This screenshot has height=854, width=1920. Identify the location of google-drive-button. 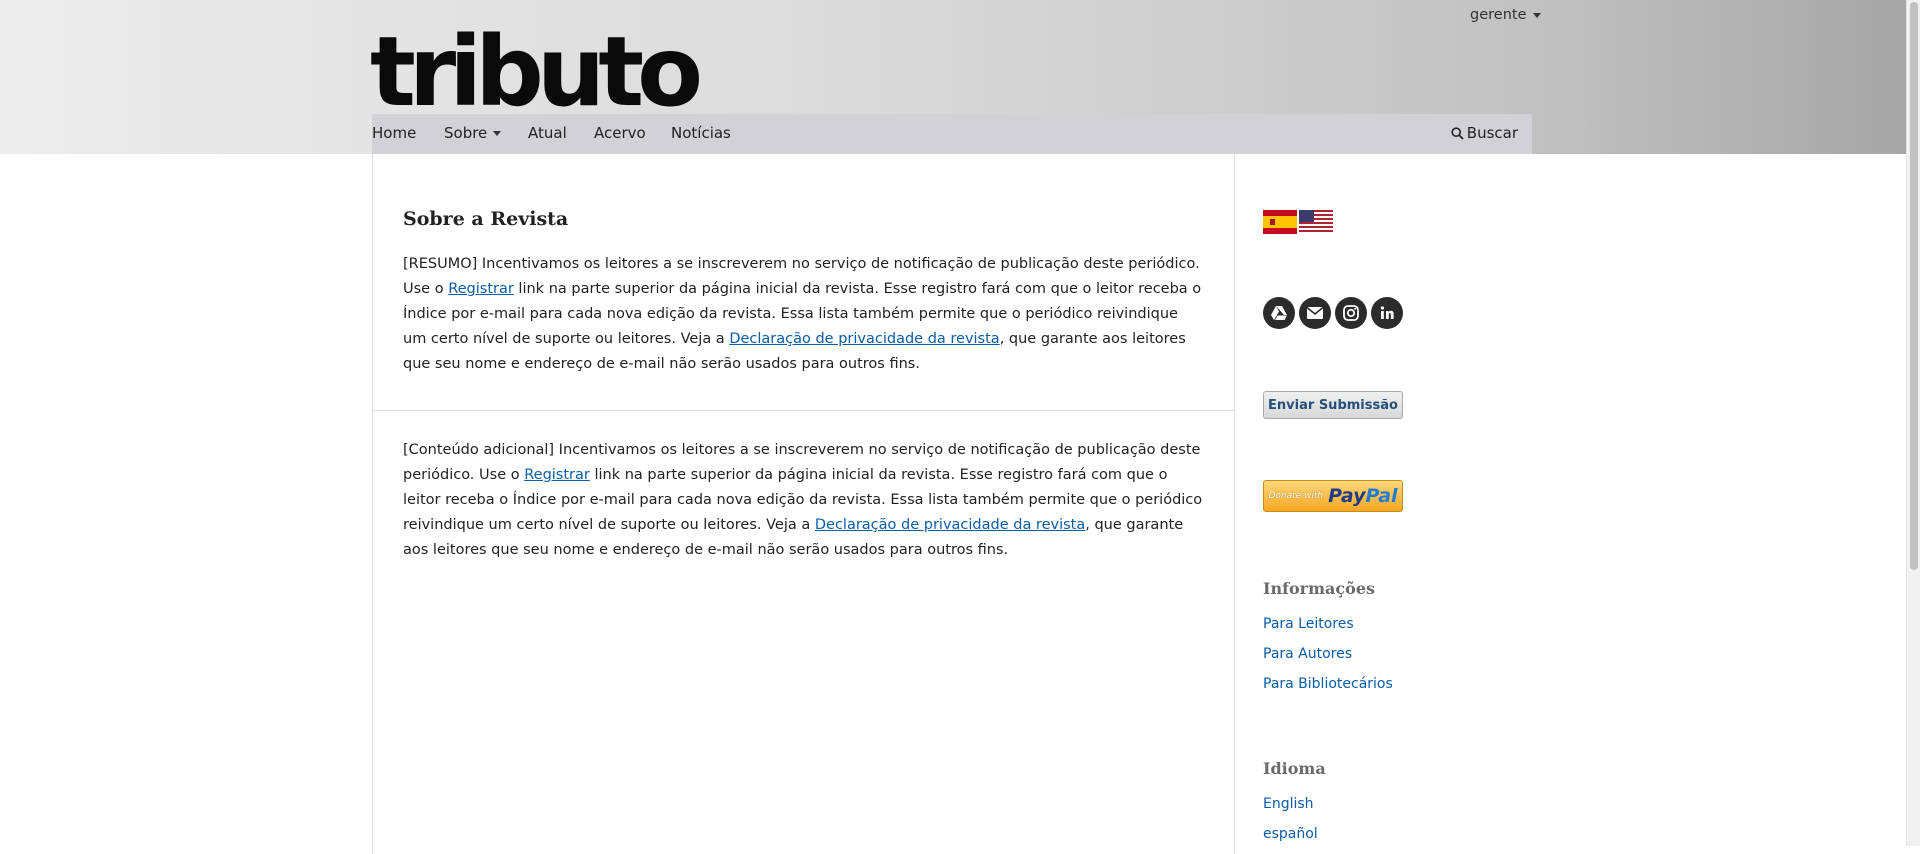
(1279, 313).